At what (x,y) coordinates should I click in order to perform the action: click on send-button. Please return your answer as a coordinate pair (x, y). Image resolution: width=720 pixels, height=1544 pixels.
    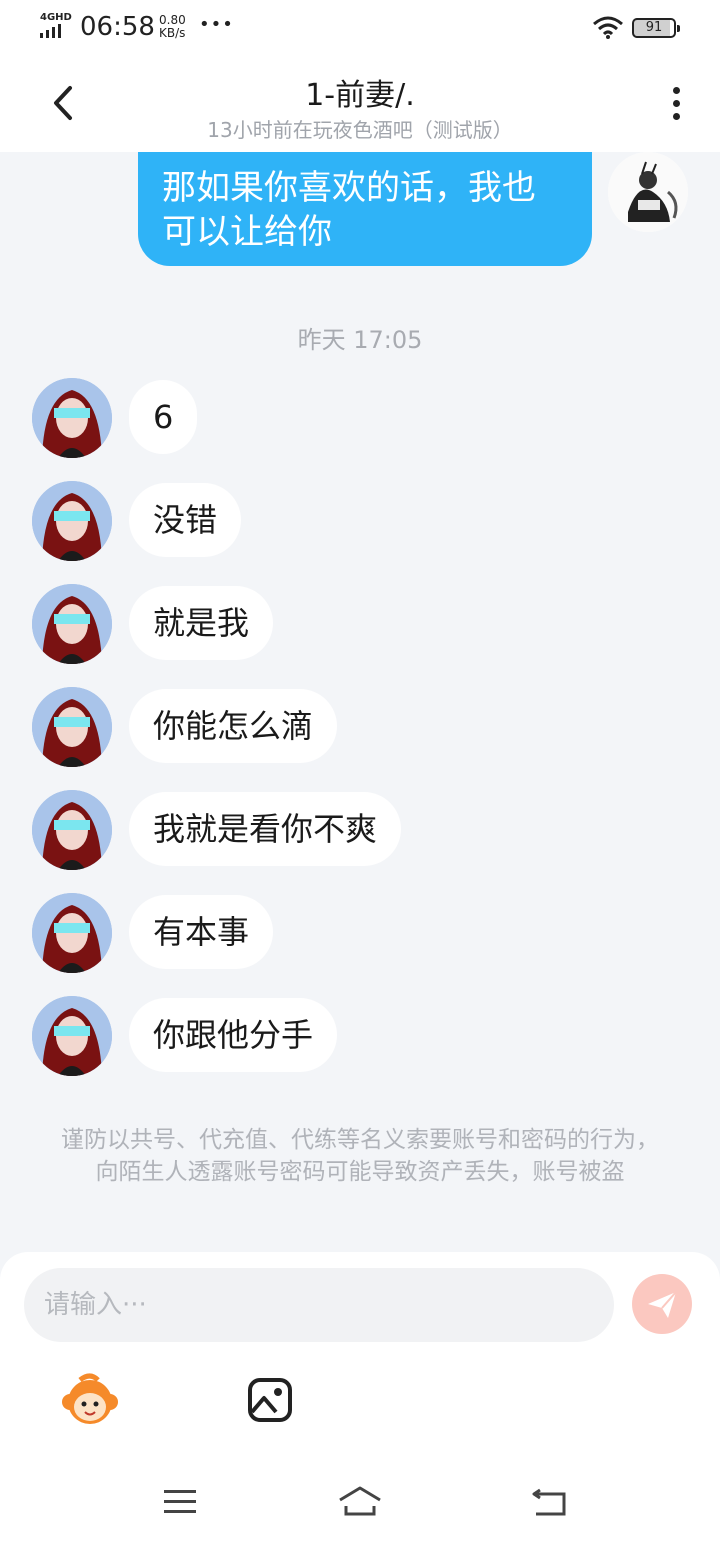
    Looking at the image, I should click on (662, 1304).